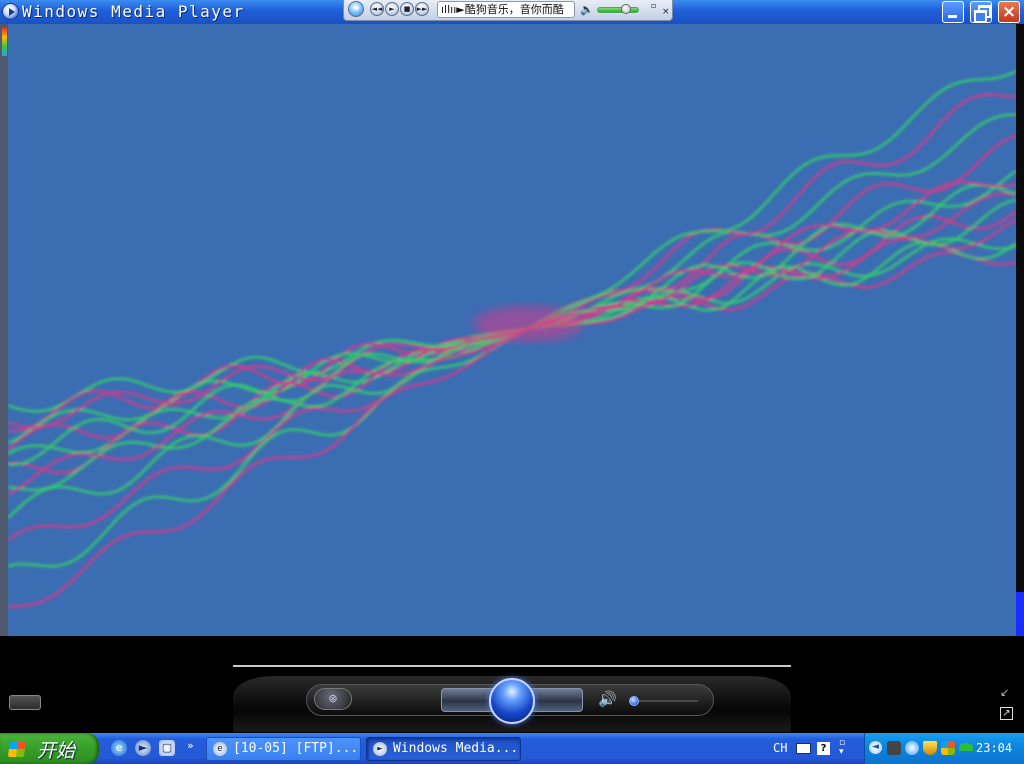 The width and height of the screenshot is (1024, 764). What do you see at coordinates (607, 699) in the screenshot?
I see `volume-icon: 🔊` at bounding box center [607, 699].